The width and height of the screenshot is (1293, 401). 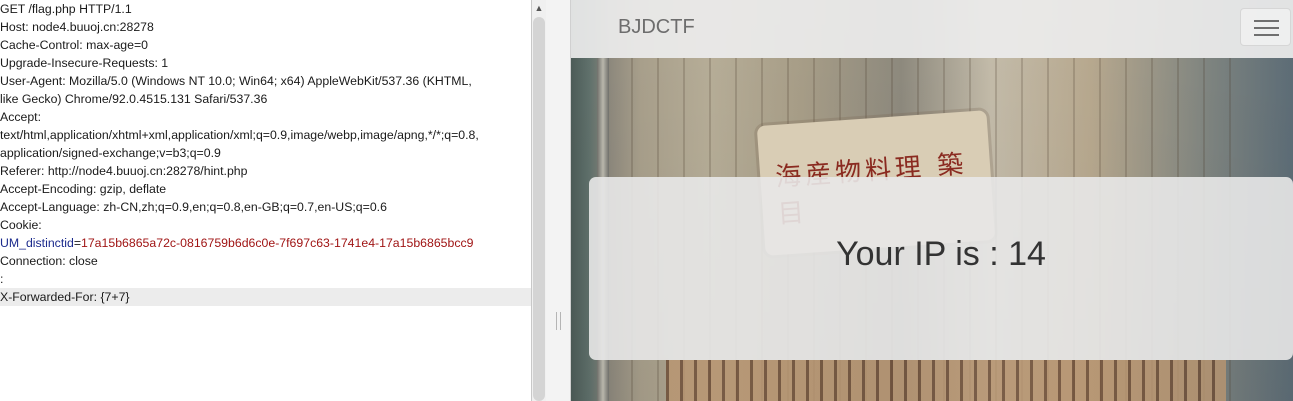 What do you see at coordinates (539, 209) in the screenshot?
I see `scrollbar-thumb` at bounding box center [539, 209].